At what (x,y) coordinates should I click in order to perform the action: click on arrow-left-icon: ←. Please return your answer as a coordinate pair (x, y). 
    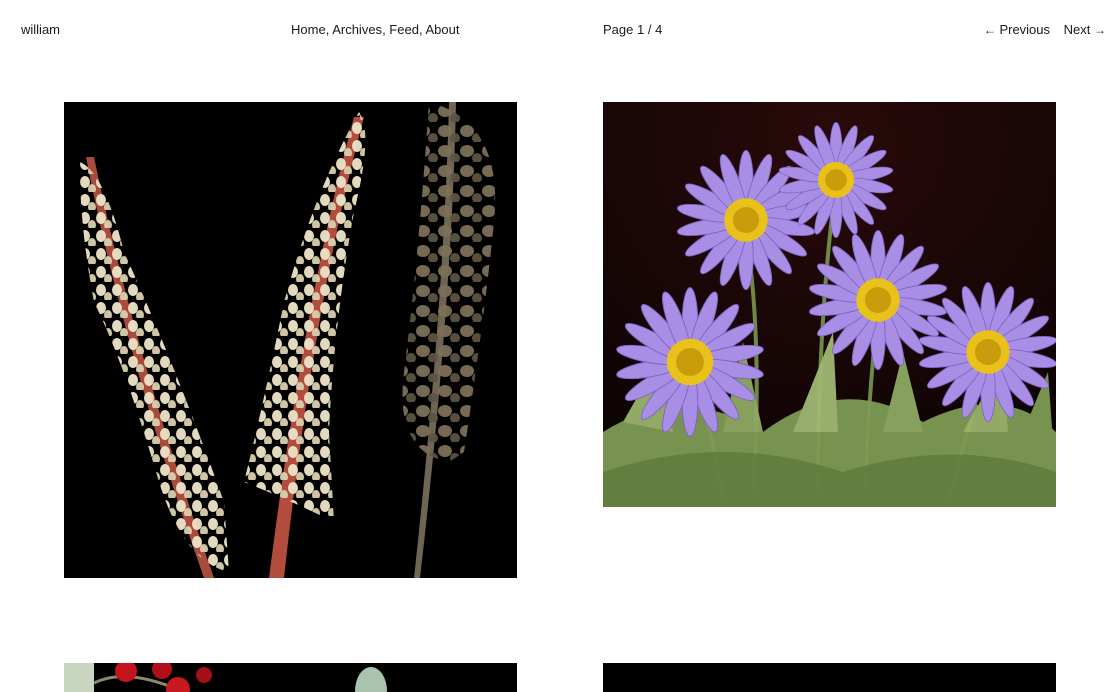
    Looking at the image, I should click on (989, 30).